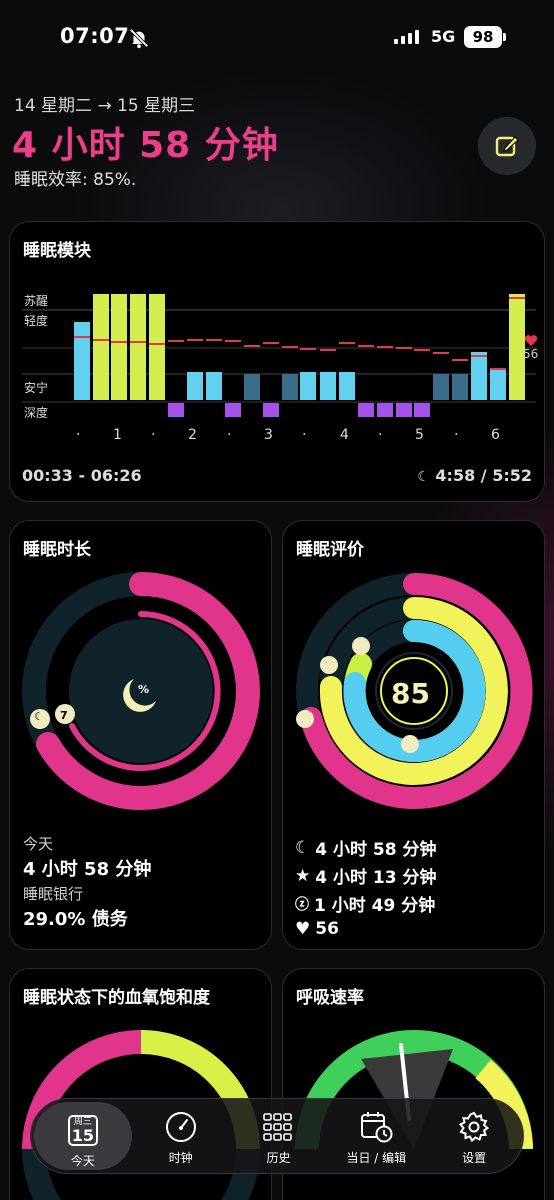 The image size is (554, 1200). Describe the element at coordinates (38, 844) in the screenshot. I see `today-label: 今天` at that location.